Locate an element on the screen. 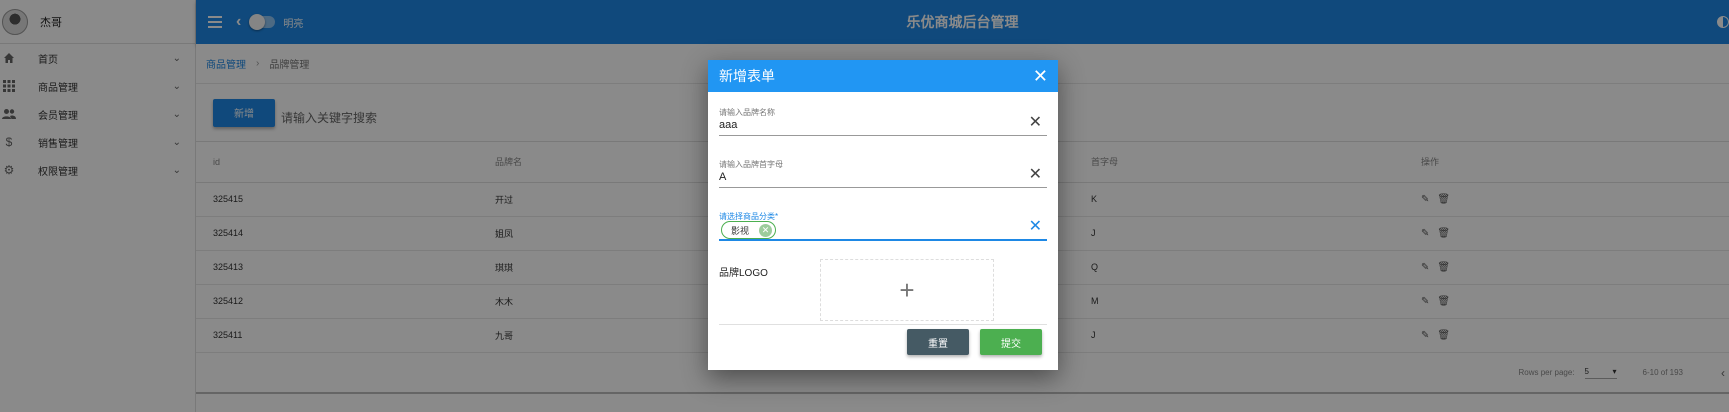 Image resolution: width=1729 pixels, height=412 pixels. brand-letter-field: 请输入品牌首字母 A ✕ is located at coordinates (883, 170).